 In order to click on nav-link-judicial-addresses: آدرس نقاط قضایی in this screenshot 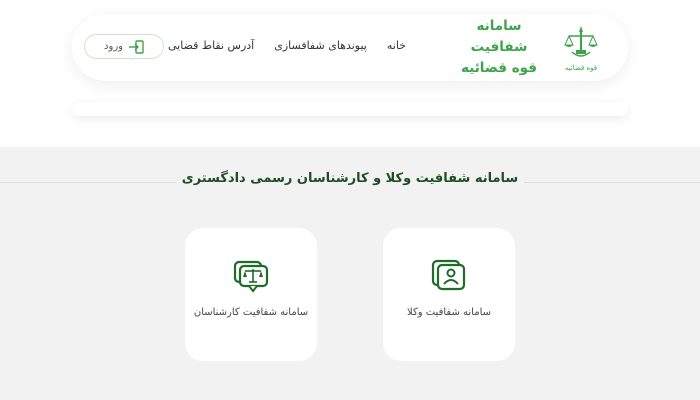, I will do `click(211, 45)`.